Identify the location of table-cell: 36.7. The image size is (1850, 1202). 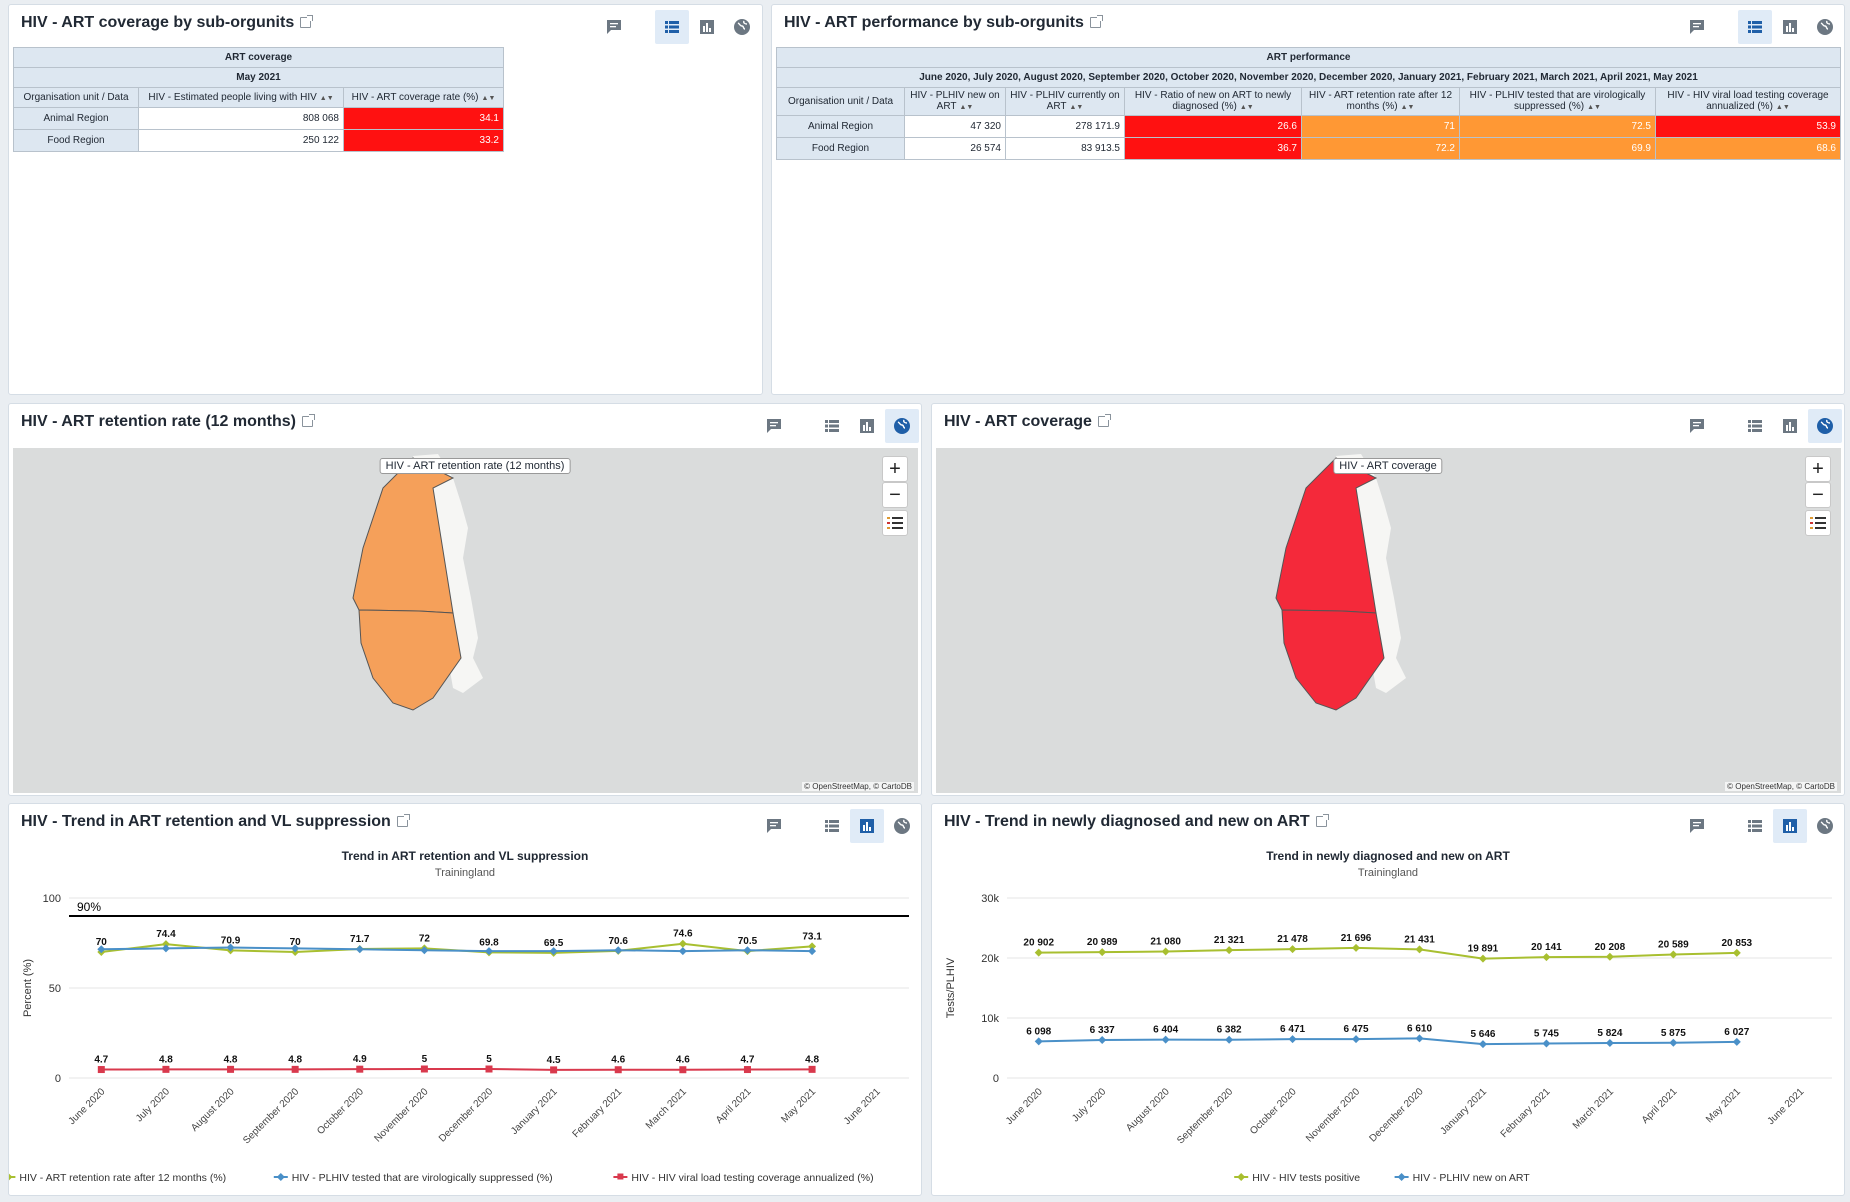
(1213, 148).